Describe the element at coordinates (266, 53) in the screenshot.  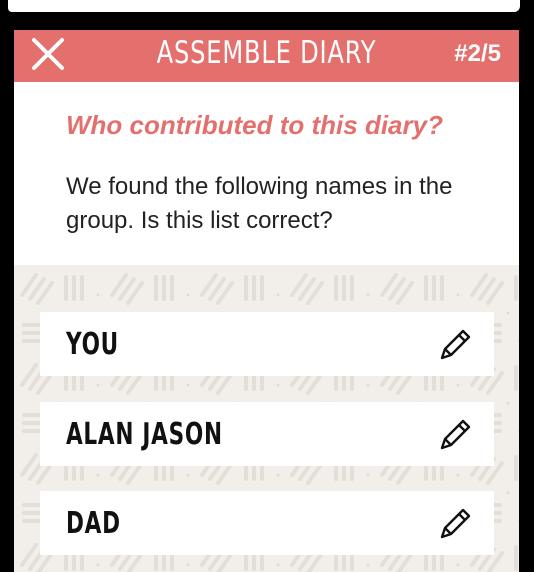
I see `page-title: ASSEMBLE DIARY` at that location.